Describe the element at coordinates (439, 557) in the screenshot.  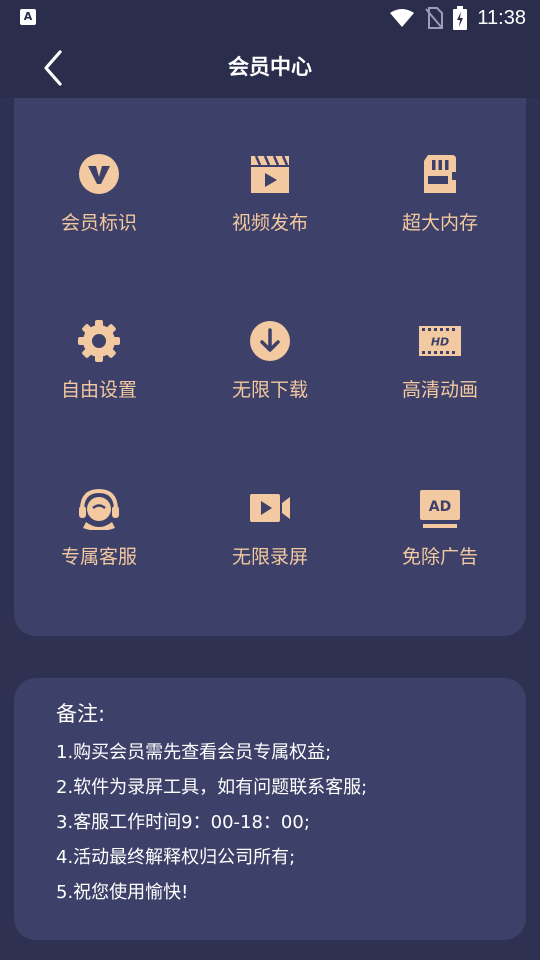
I see `feature-label: 免除广告` at that location.